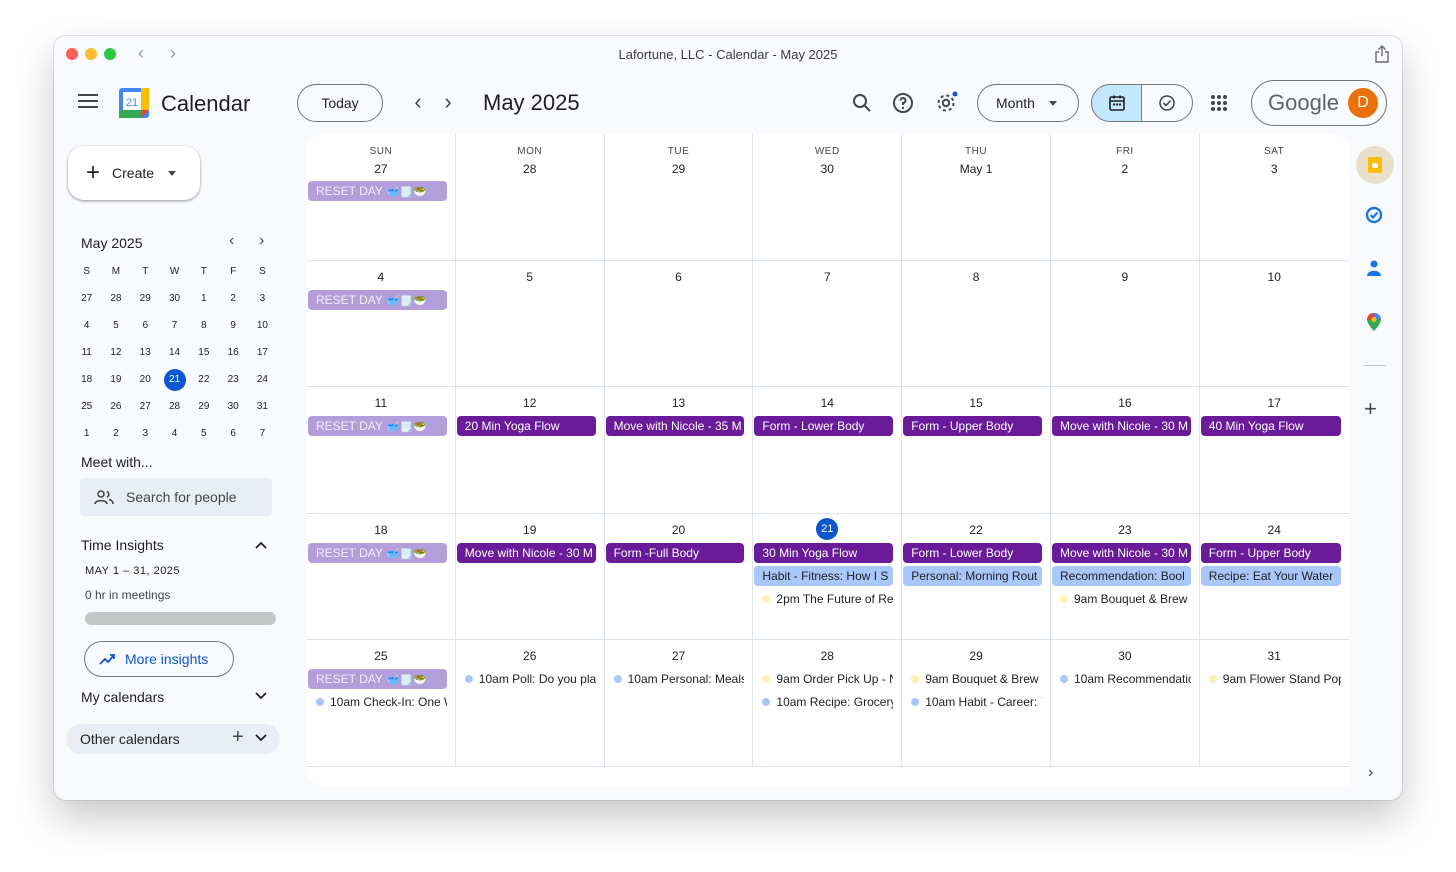  Describe the element at coordinates (679, 450) in the screenshot. I see `day-cell: 13 Move with Nicole - 35 M` at that location.